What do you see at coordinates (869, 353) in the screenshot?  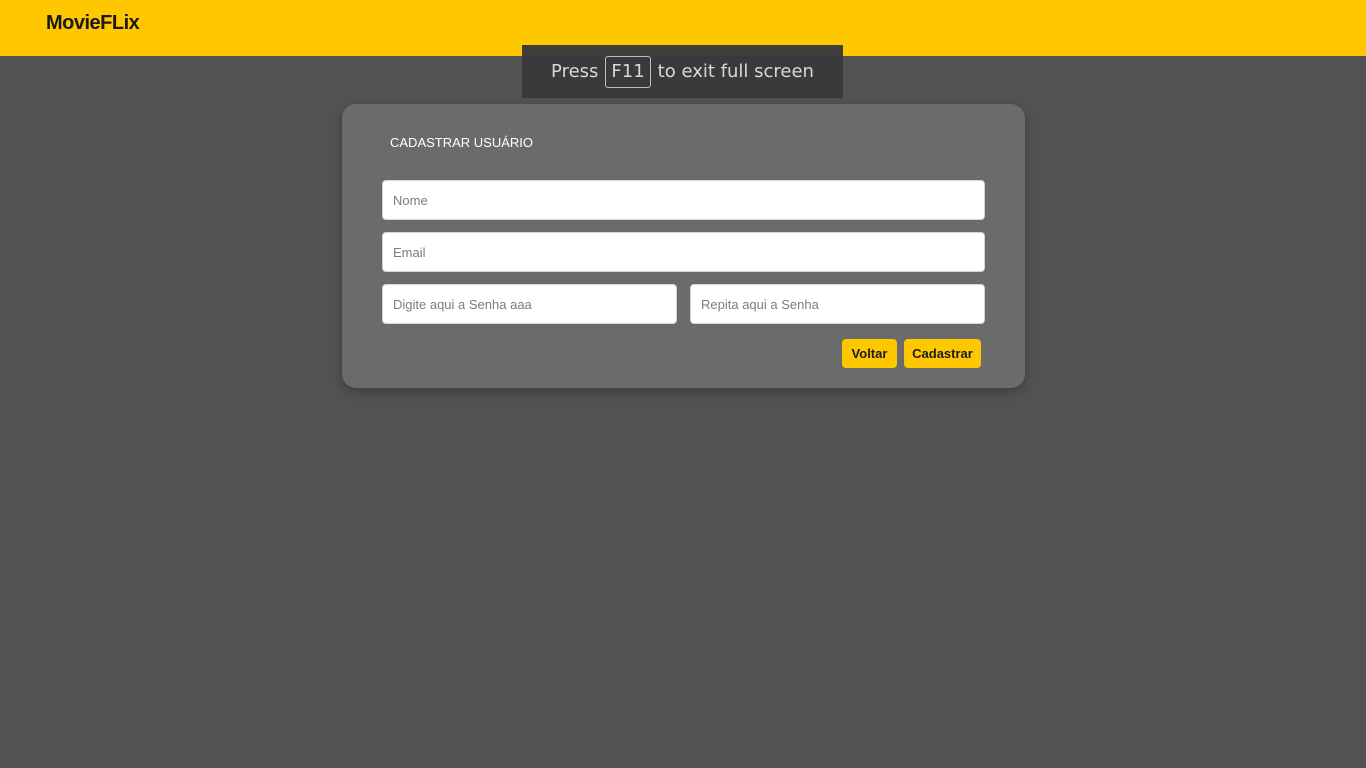 I see `back-button: Voltar` at bounding box center [869, 353].